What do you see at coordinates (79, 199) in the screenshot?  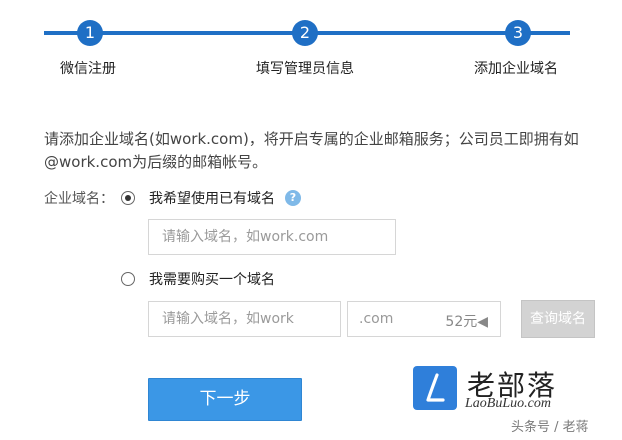 I see `domain-field-label: 企业域名：` at bounding box center [79, 199].